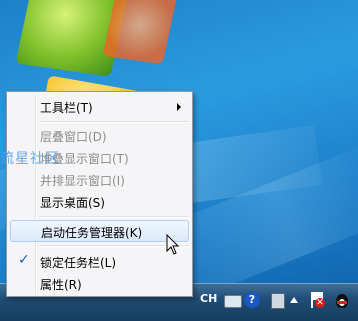 The width and height of the screenshot is (358, 321). What do you see at coordinates (179, 107) in the screenshot?
I see `submenu-arrow-icon` at bounding box center [179, 107].